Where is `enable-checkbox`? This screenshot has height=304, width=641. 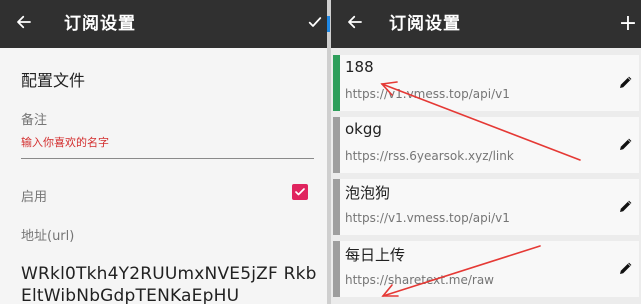 enable-checkbox is located at coordinates (300, 192).